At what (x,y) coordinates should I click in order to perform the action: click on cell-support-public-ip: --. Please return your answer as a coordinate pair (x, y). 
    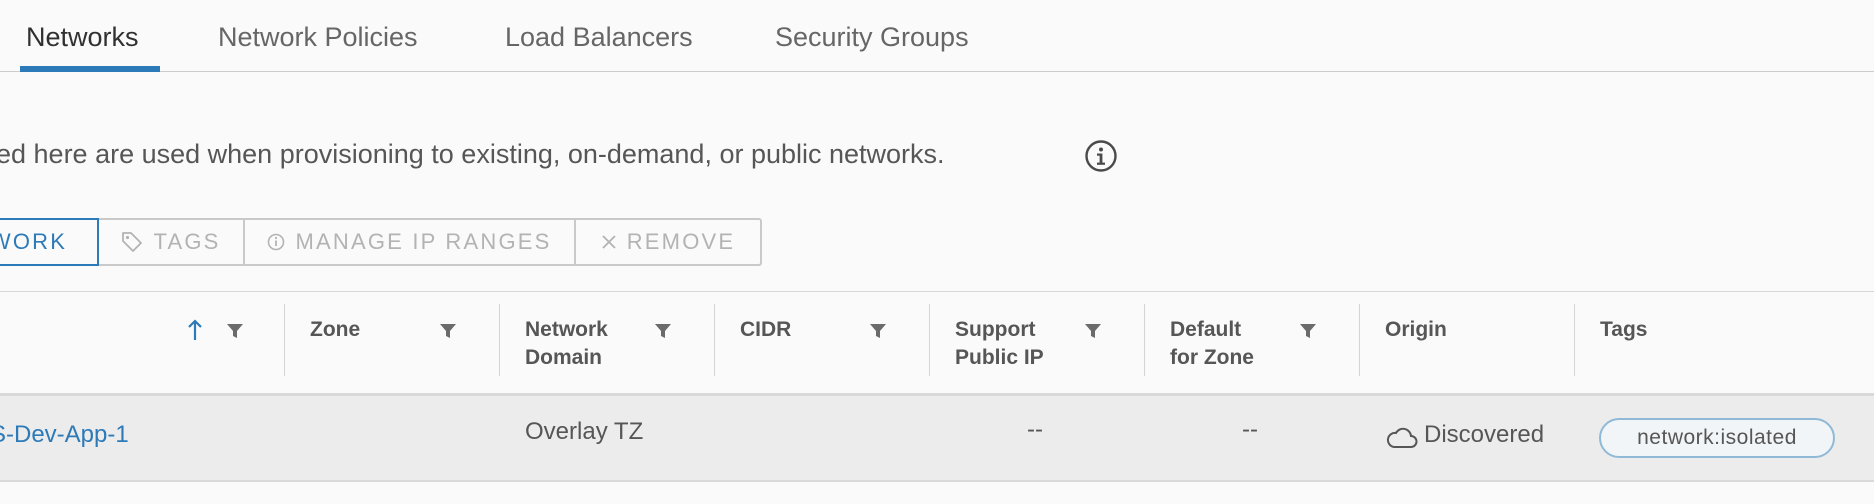
    Looking at the image, I should click on (1035, 429).